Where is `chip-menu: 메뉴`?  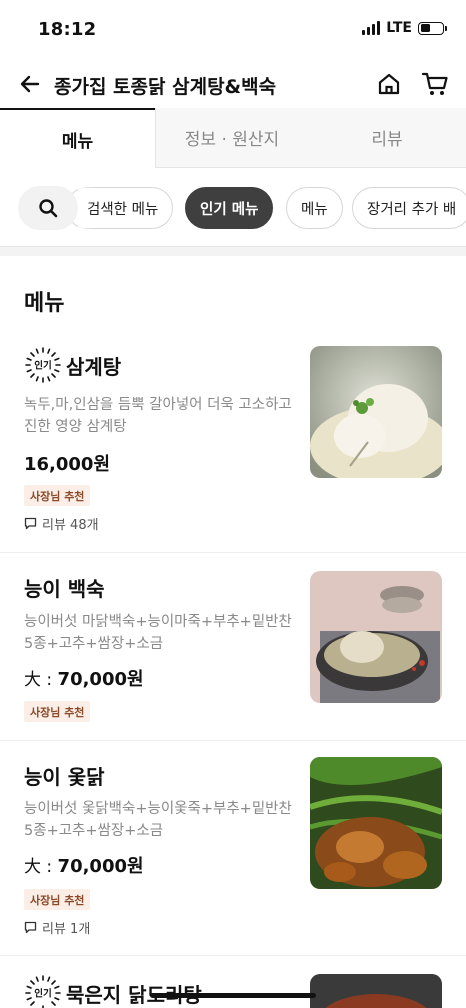
chip-menu: 메뉴 is located at coordinates (314, 208).